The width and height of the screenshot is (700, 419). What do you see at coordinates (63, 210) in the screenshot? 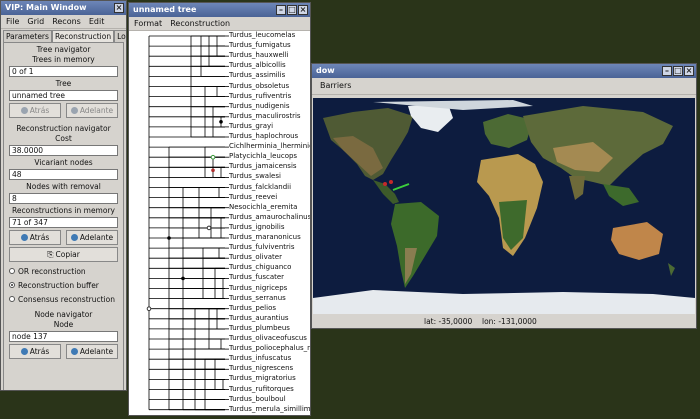
I see `memory-label: Reconstructions in memory` at bounding box center [63, 210].